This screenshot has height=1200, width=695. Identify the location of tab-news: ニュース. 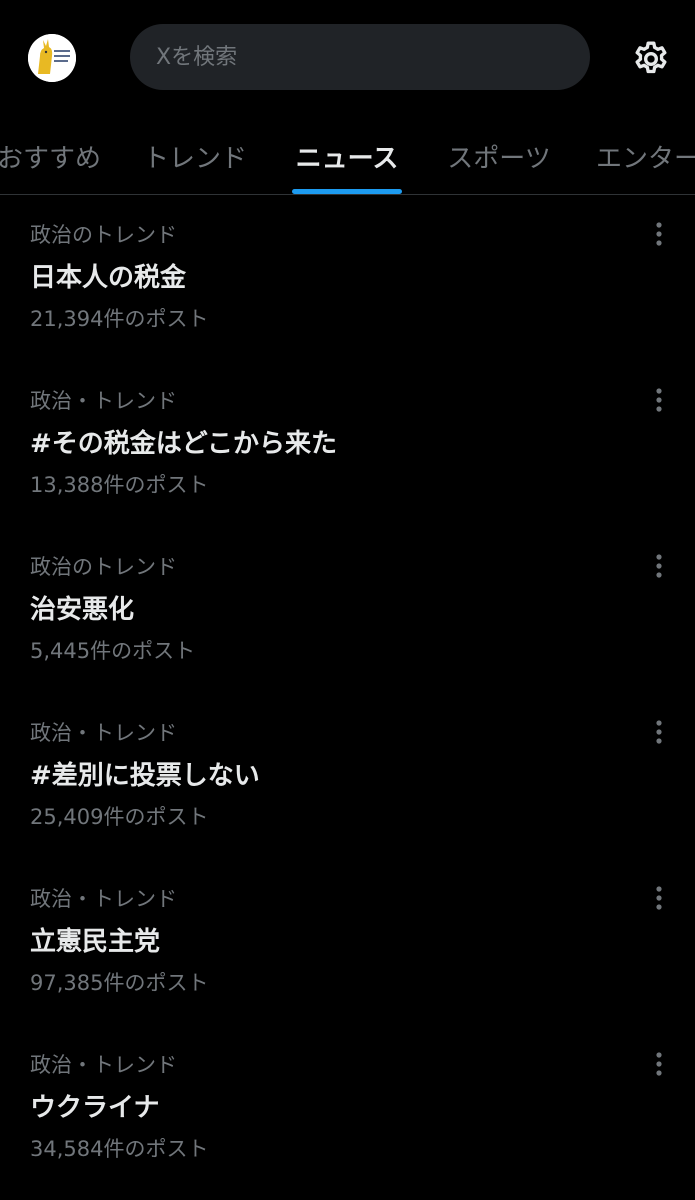
(347, 156).